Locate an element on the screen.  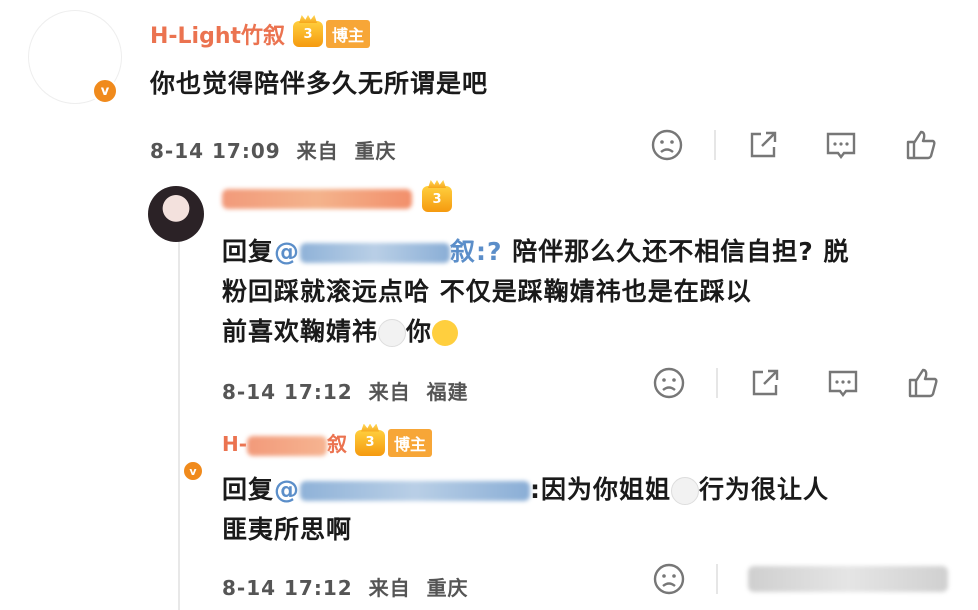
reply1-time: 8-14 17:12 is located at coordinates (287, 392).